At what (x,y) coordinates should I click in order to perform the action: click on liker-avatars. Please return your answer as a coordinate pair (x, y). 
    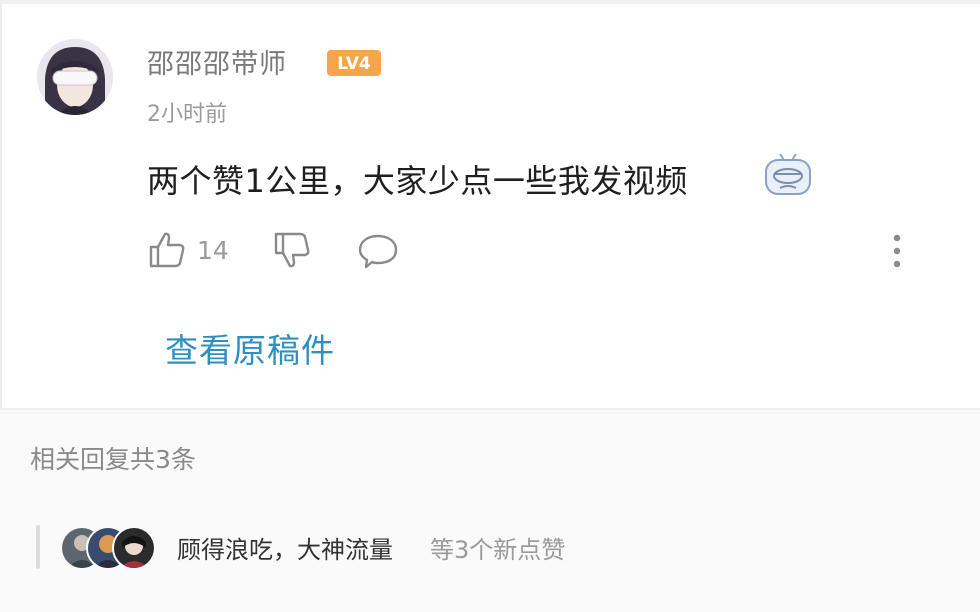
    Looking at the image, I should click on (110, 548).